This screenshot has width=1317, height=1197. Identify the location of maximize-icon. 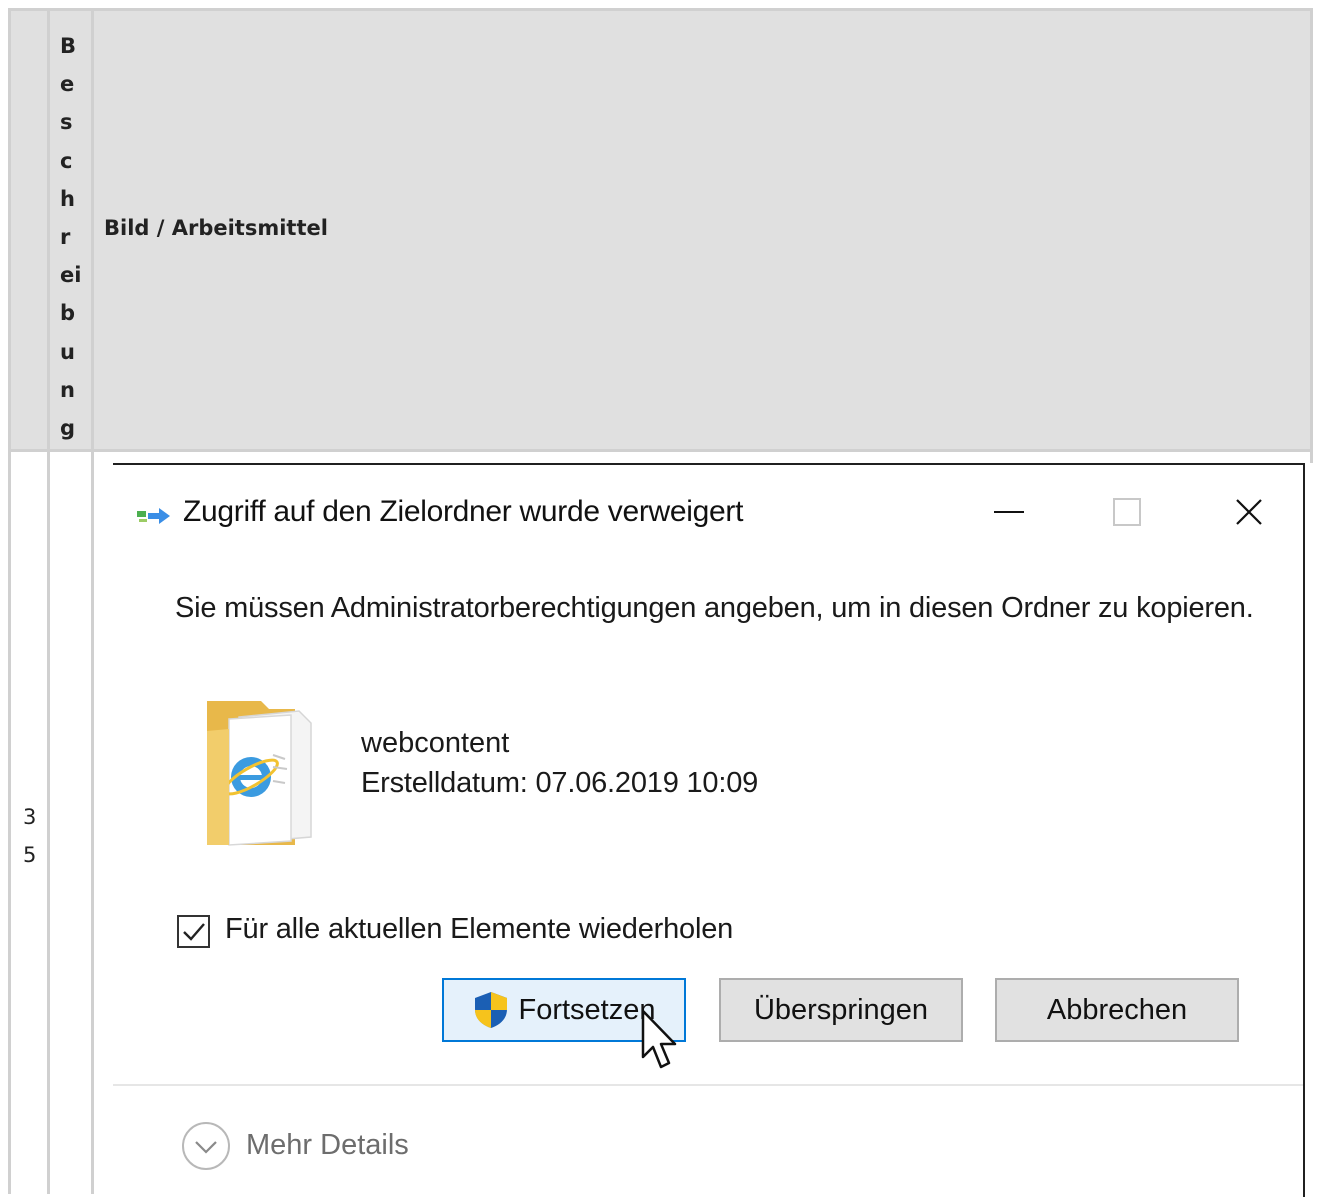
(1127, 512).